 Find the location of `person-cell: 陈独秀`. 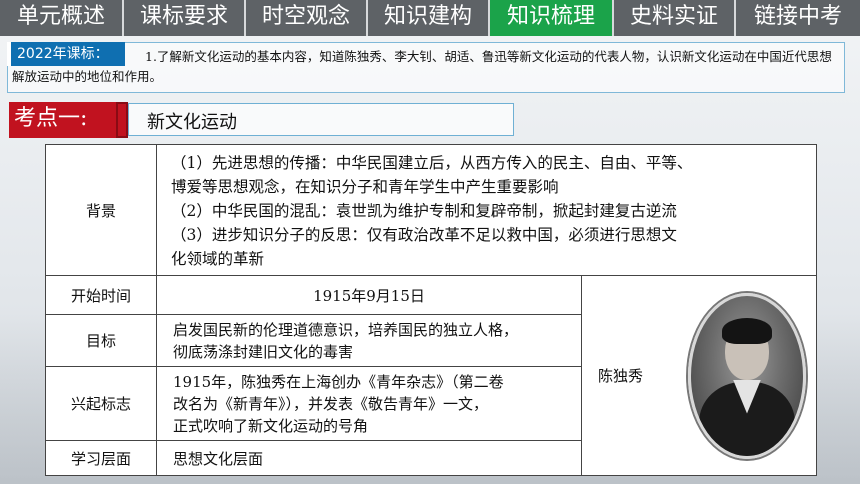

person-cell: 陈独秀 is located at coordinates (699, 375).